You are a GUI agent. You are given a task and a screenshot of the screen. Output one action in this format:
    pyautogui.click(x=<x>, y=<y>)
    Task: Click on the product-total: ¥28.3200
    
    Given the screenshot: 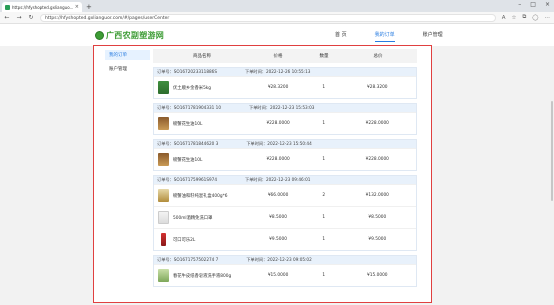 What is the action you would take?
    pyautogui.click(x=377, y=87)
    